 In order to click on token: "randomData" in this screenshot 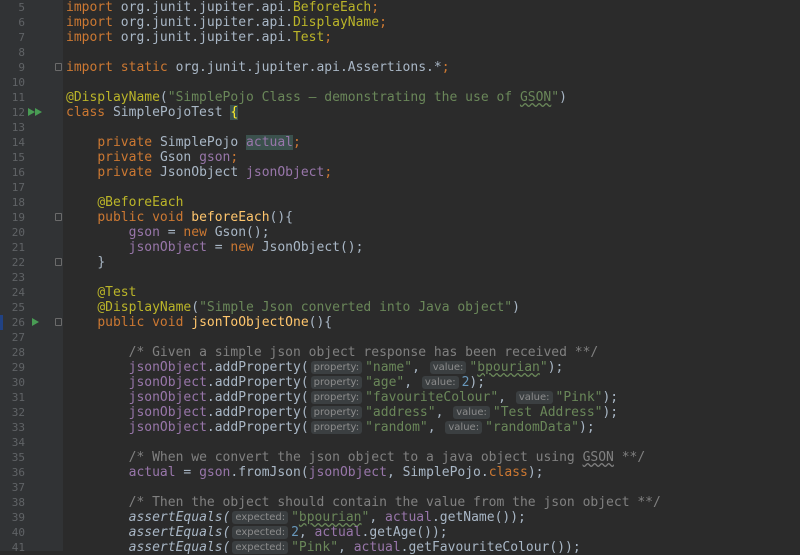, I will do `click(532, 427)`.